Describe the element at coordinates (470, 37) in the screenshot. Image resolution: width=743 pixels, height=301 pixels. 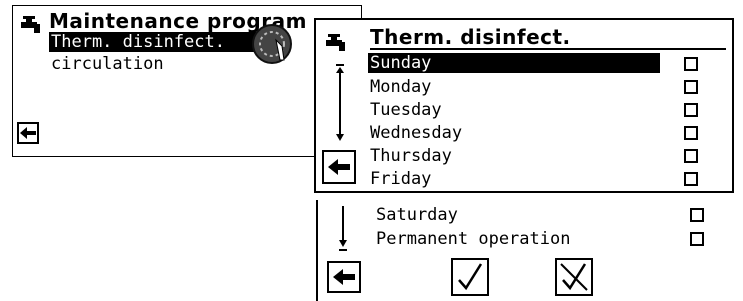
I see `page-title: Therm. disinfect.` at that location.